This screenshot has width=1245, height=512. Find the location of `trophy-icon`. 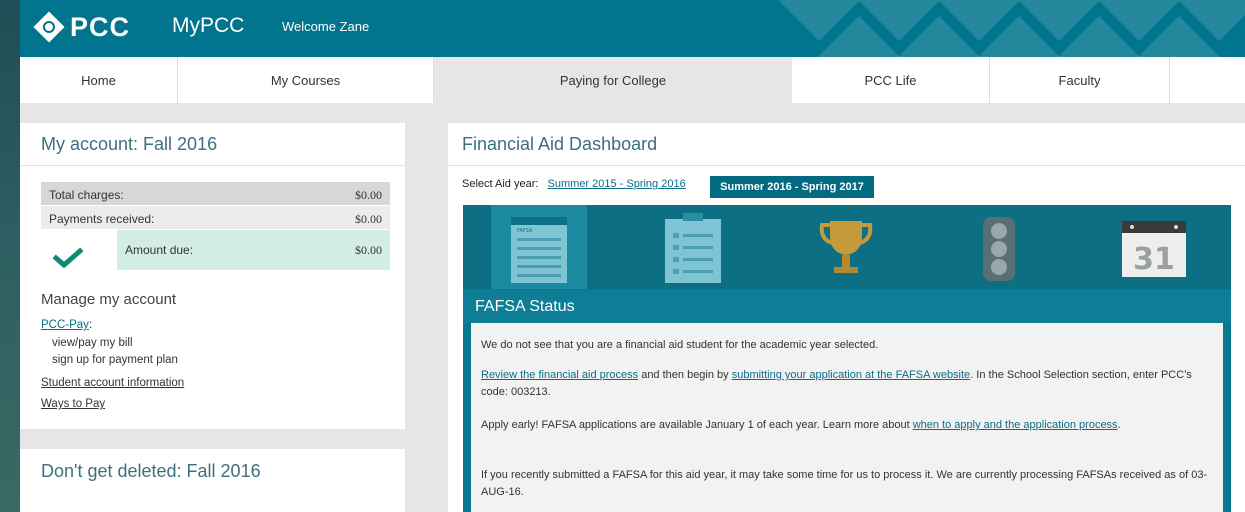

trophy-icon is located at coordinates (846, 247).